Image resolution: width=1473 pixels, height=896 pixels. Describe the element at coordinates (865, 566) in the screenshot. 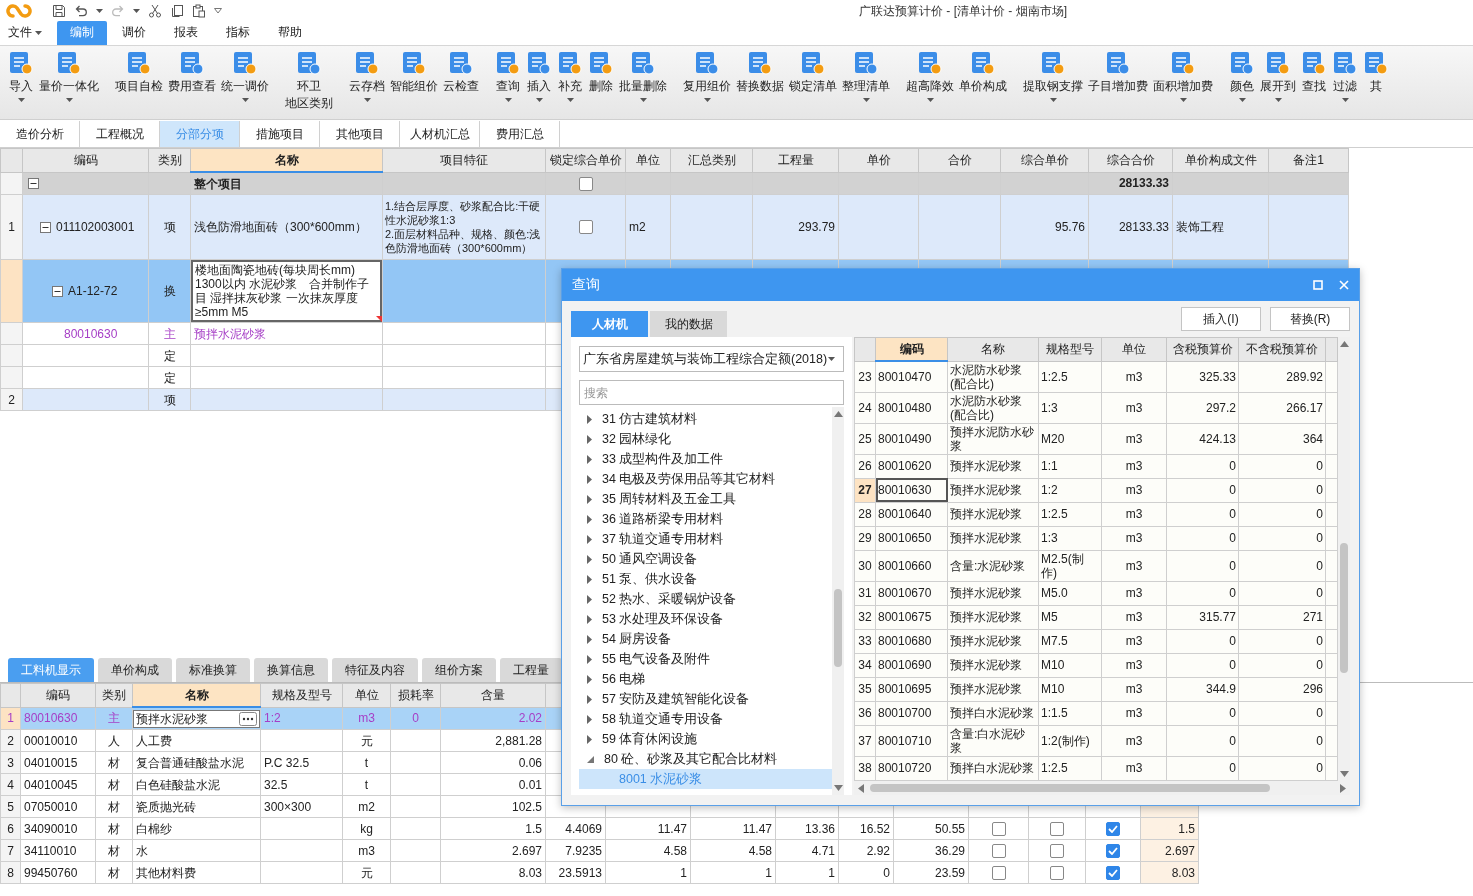

I see `row-header: 30` at that location.